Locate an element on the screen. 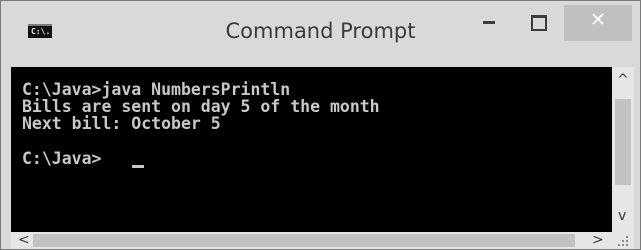 The width and height of the screenshot is (641, 250). close-icon: ✕ is located at coordinates (598, 20).